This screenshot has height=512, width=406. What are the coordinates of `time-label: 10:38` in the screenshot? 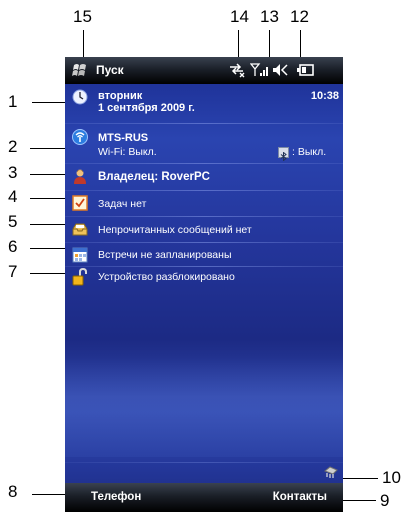 It's located at (324, 96).